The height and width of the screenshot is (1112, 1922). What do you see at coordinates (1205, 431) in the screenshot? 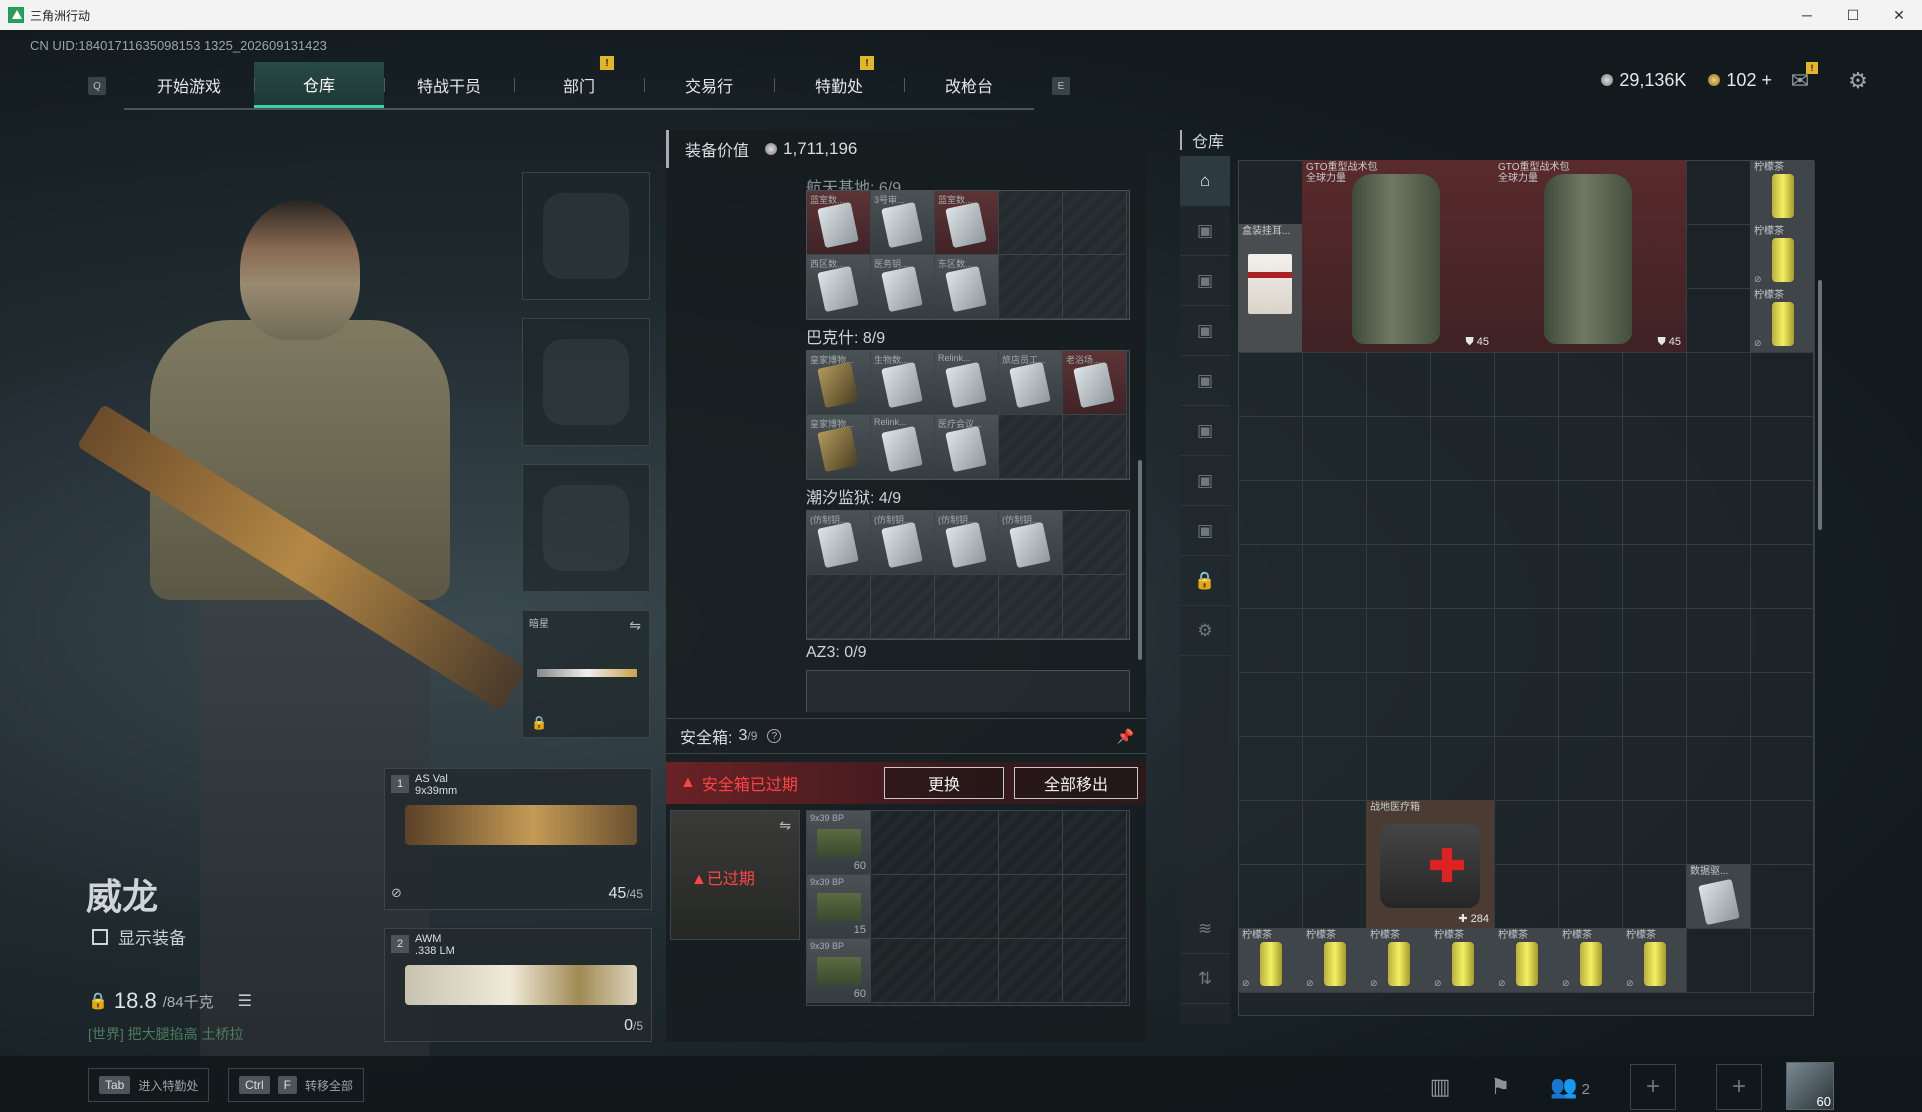
I see `storage-expansion-5-icon: ▣` at bounding box center [1205, 431].